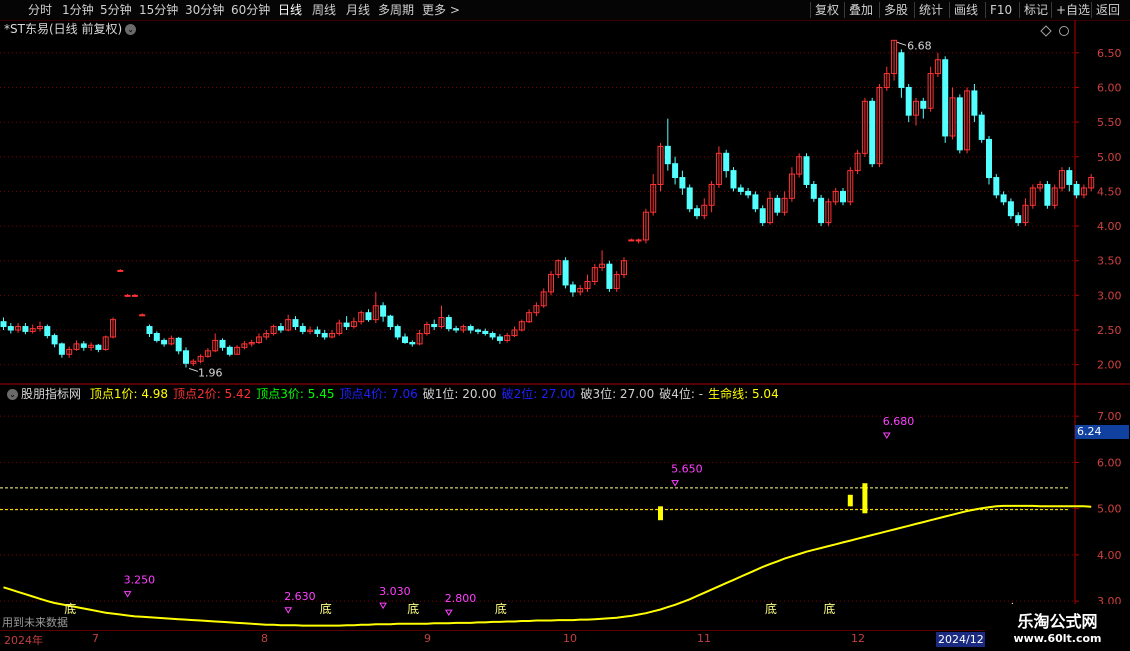  Describe the element at coordinates (1064, 31) in the screenshot. I see `circle-icon` at that location.